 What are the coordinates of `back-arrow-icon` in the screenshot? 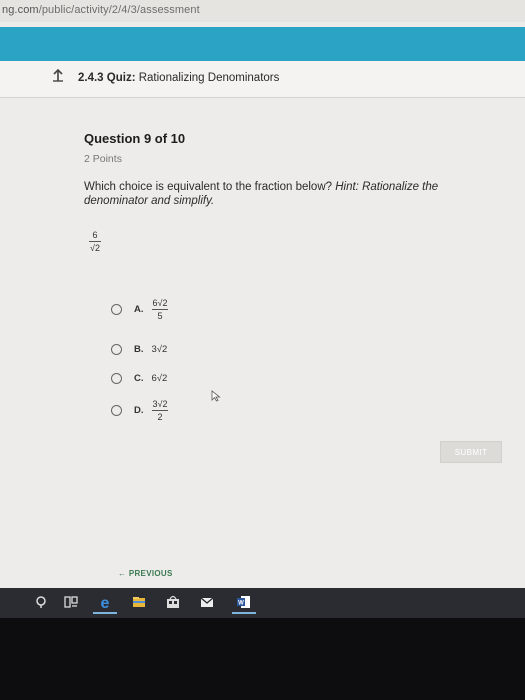 It's located at (58, 75).